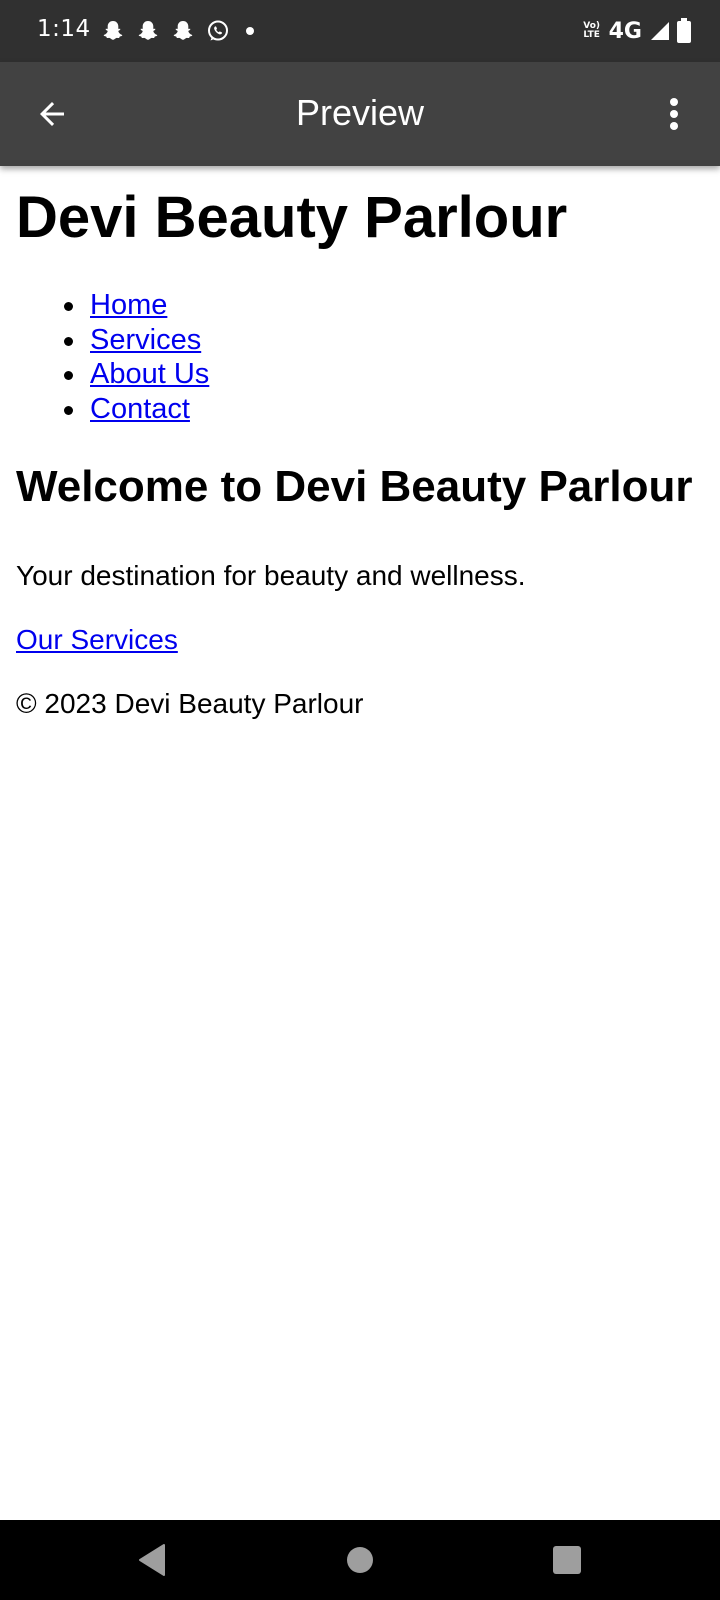 This screenshot has width=720, height=1600. I want to click on status-right-icons: Vo) LTE 4G, so click(636, 31).